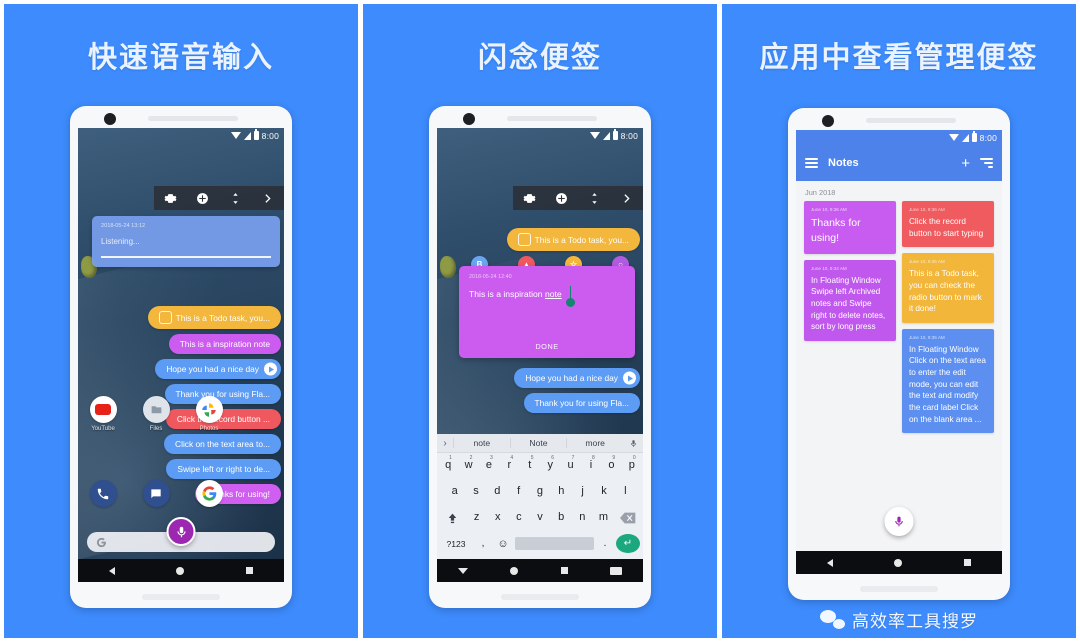 The image size is (1080, 641). I want to click on key-q: 1q, so click(448, 465).